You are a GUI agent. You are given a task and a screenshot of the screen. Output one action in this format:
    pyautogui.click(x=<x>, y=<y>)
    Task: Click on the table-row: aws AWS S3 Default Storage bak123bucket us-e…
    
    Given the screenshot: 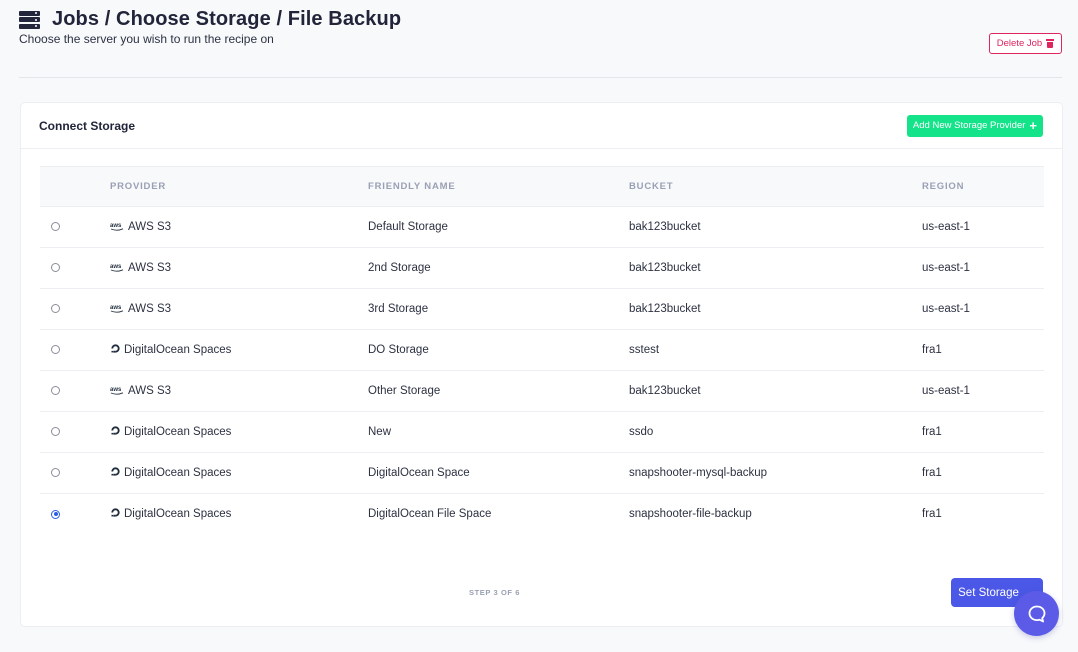 What is the action you would take?
    pyautogui.click(x=542, y=227)
    